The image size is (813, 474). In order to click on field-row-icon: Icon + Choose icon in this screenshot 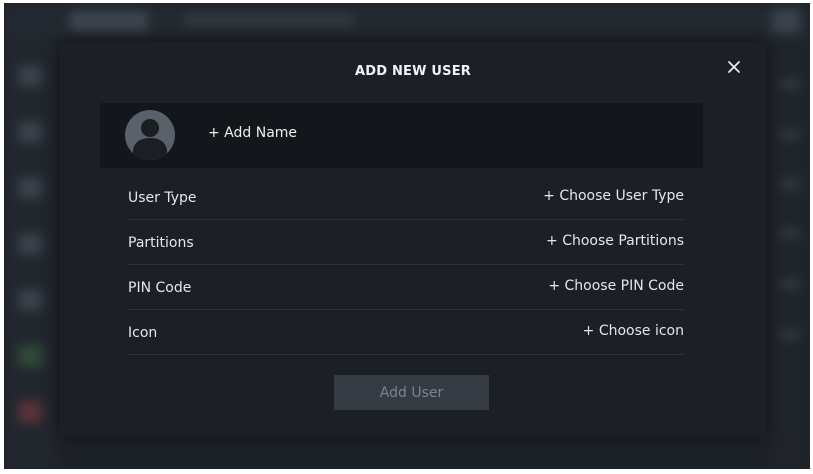, I will do `click(406, 332)`.